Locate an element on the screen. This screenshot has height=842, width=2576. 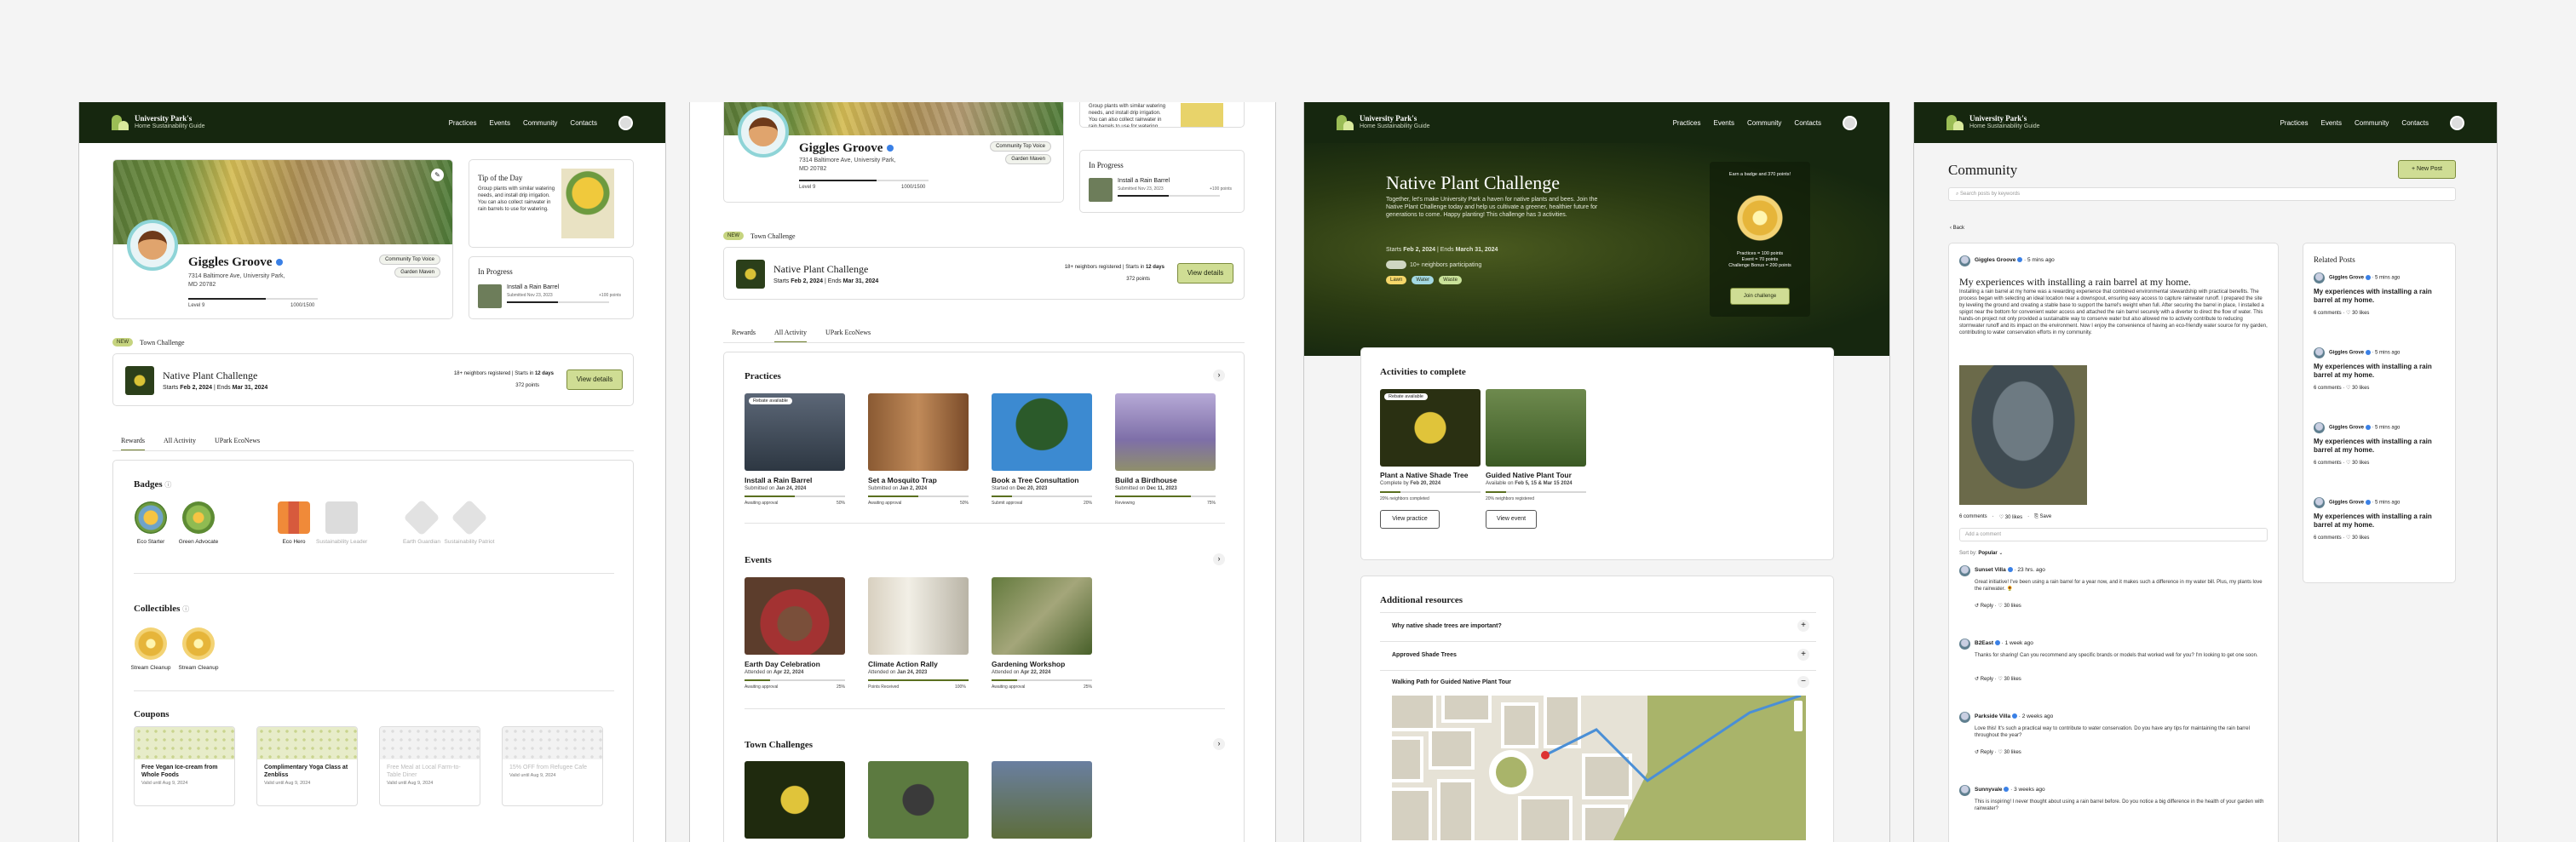
new-post-button: + New Post is located at coordinates (2427, 169).